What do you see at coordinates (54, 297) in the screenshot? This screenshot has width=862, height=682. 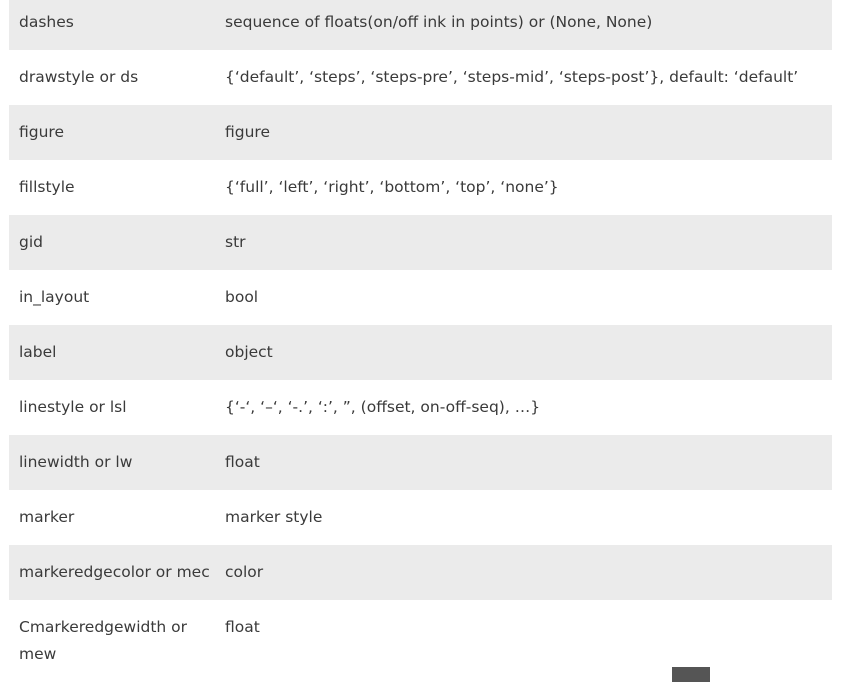 I see `property-name: in_layout` at bounding box center [54, 297].